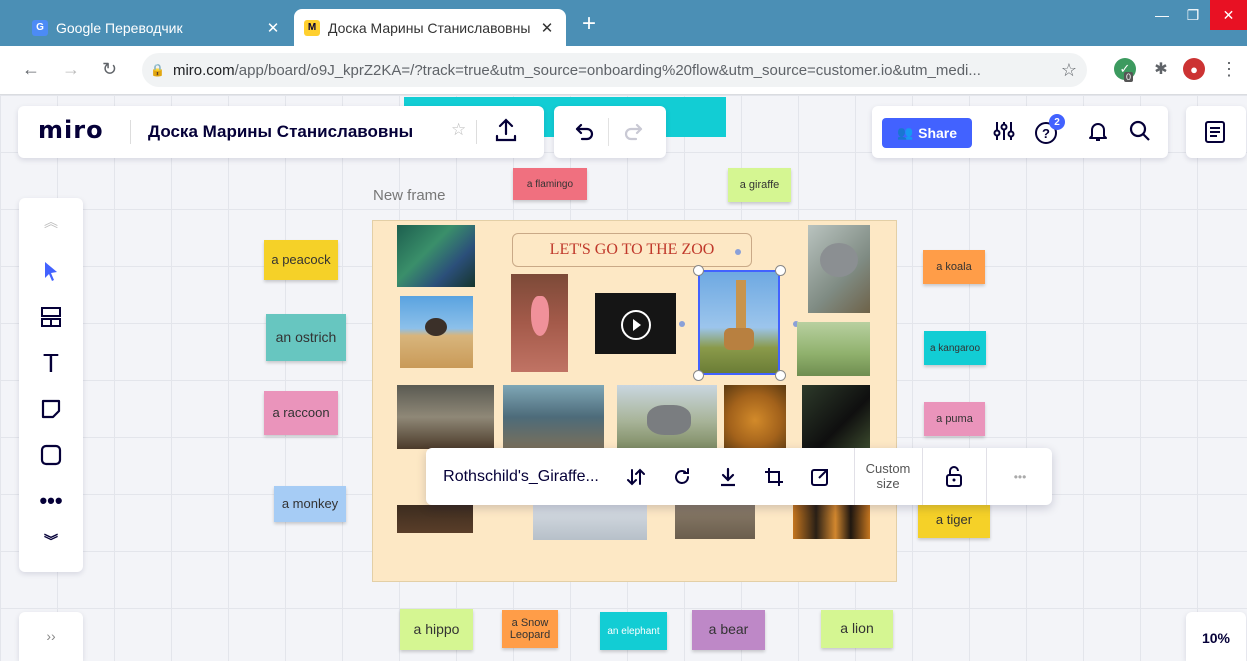  What do you see at coordinates (1057, 122) in the screenshot?
I see `notification-badge: 2` at bounding box center [1057, 122].